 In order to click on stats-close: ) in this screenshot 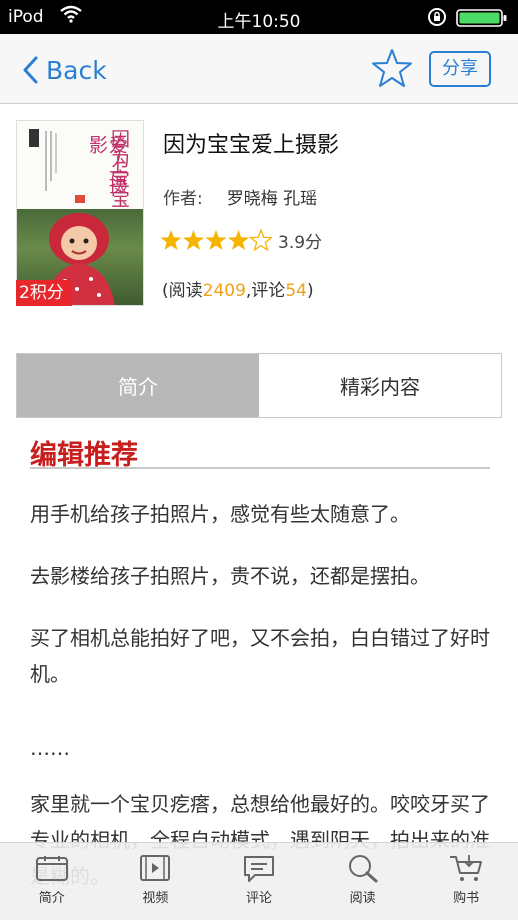, I will do `click(310, 291)`.